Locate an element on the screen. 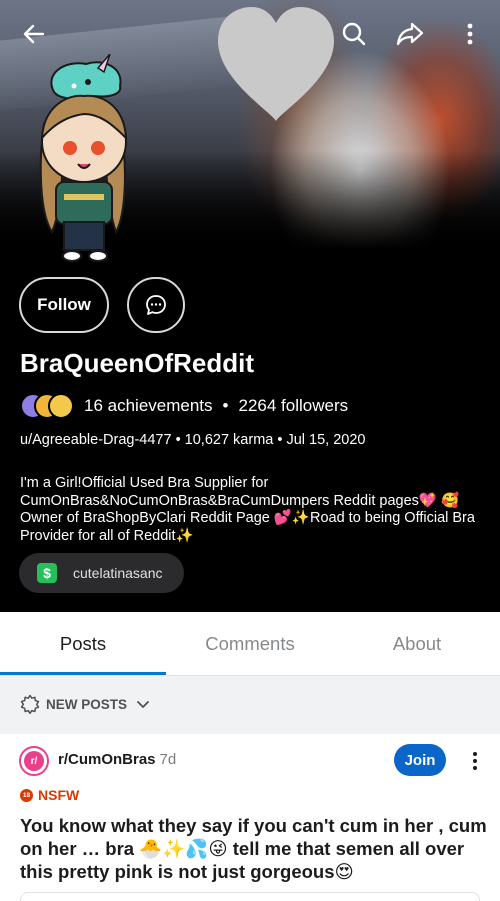 The width and height of the screenshot is (500, 901). profile-stats: 16 achievements • 2264 followers is located at coordinates (184, 406).